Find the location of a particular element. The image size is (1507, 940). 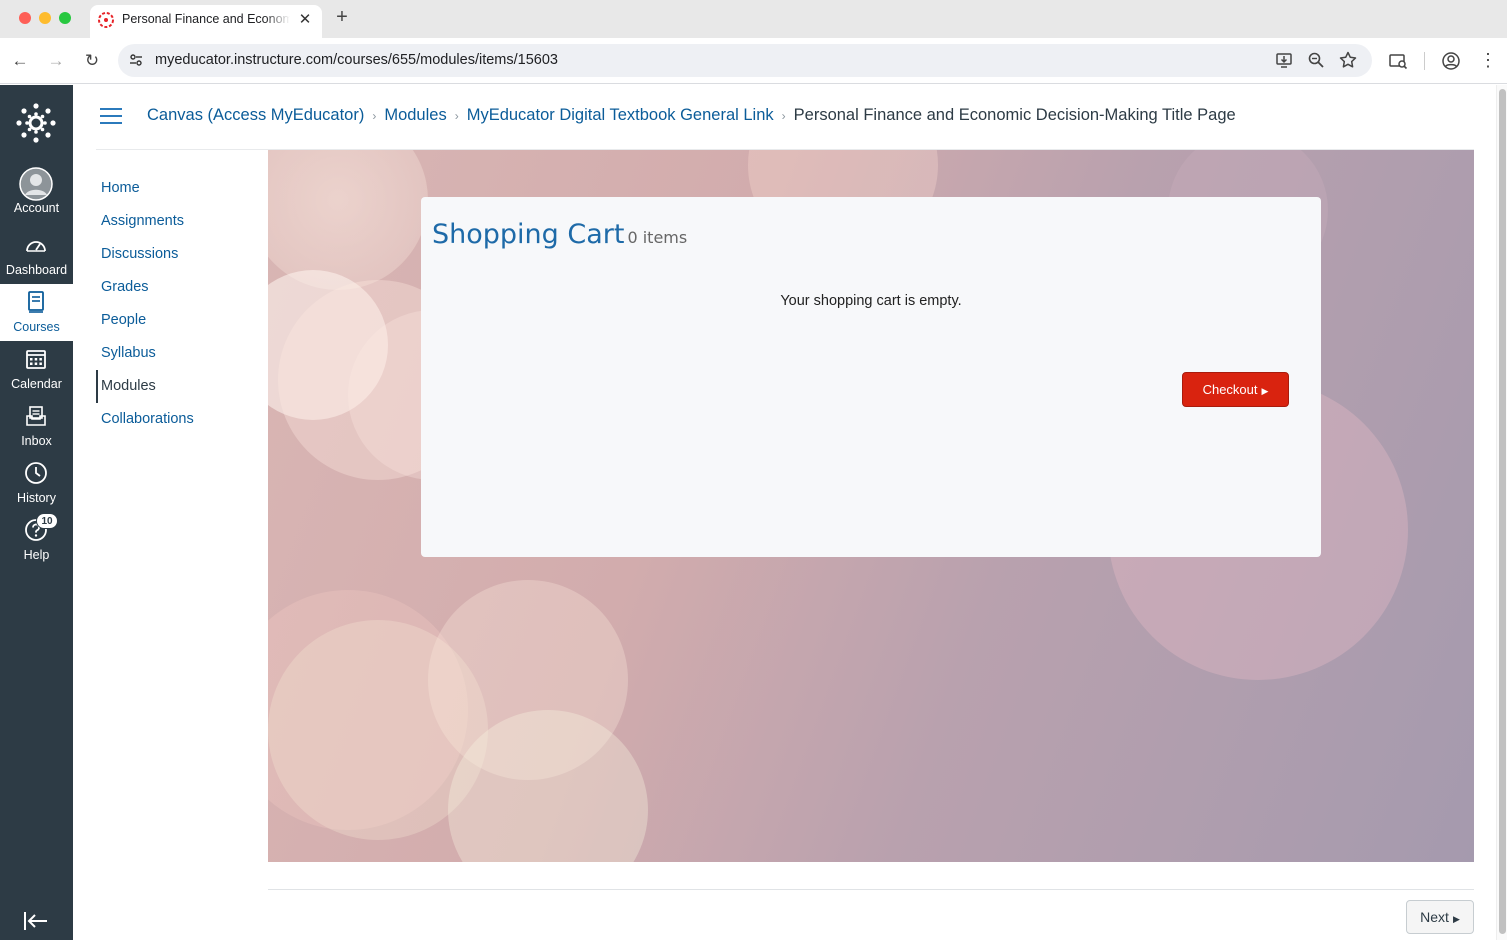

dashboard-gauge-icon is located at coordinates (36, 246).